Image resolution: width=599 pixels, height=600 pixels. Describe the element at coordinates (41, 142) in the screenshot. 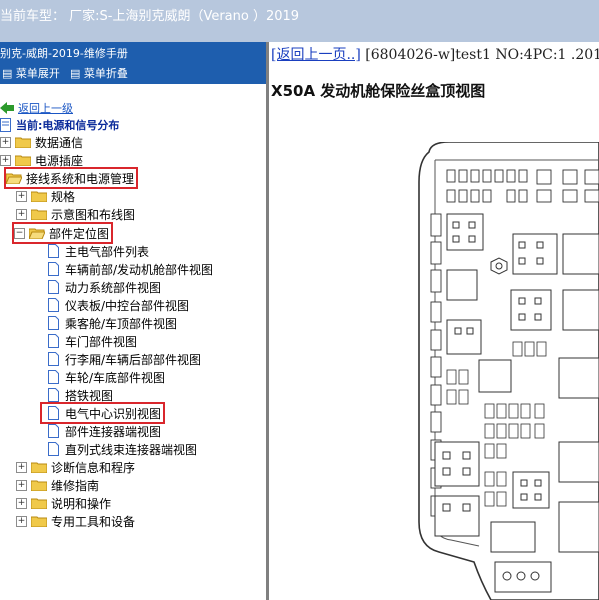

I see `tree-item-data-communication: + 数据通信` at that location.